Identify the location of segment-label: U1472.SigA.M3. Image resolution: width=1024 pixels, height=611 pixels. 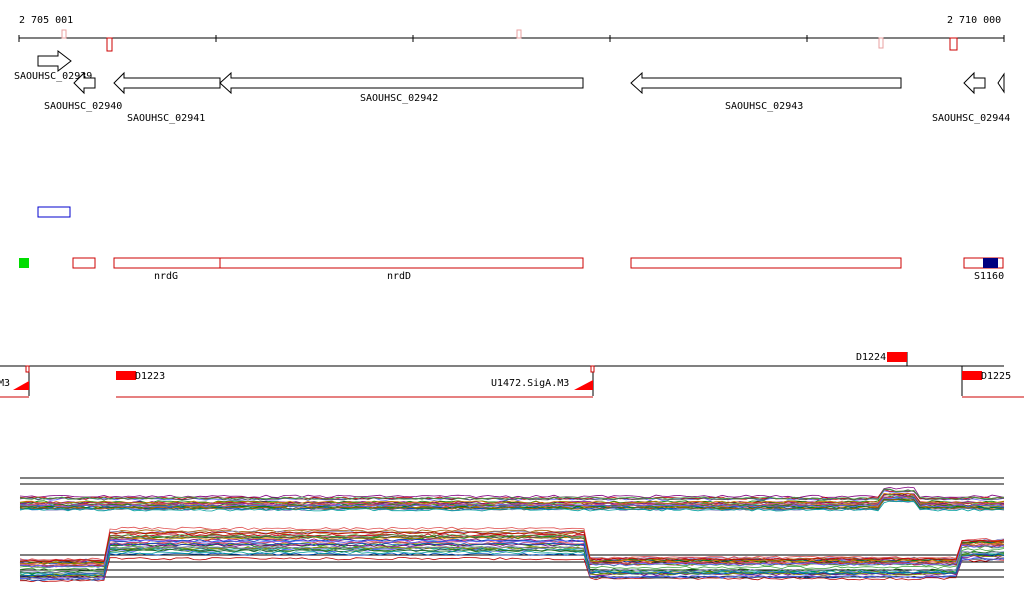
(530, 383).